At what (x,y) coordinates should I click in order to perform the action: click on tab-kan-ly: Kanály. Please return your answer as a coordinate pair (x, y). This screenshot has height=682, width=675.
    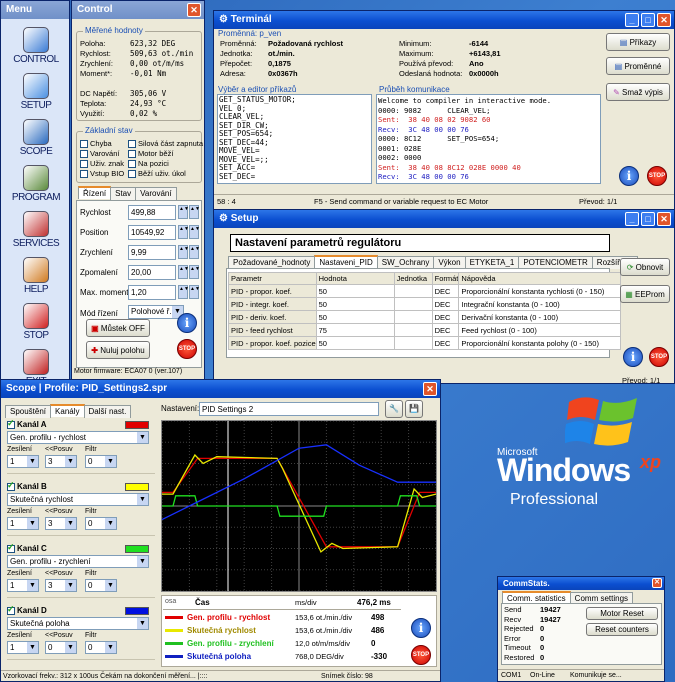
    Looking at the image, I should click on (67, 410).